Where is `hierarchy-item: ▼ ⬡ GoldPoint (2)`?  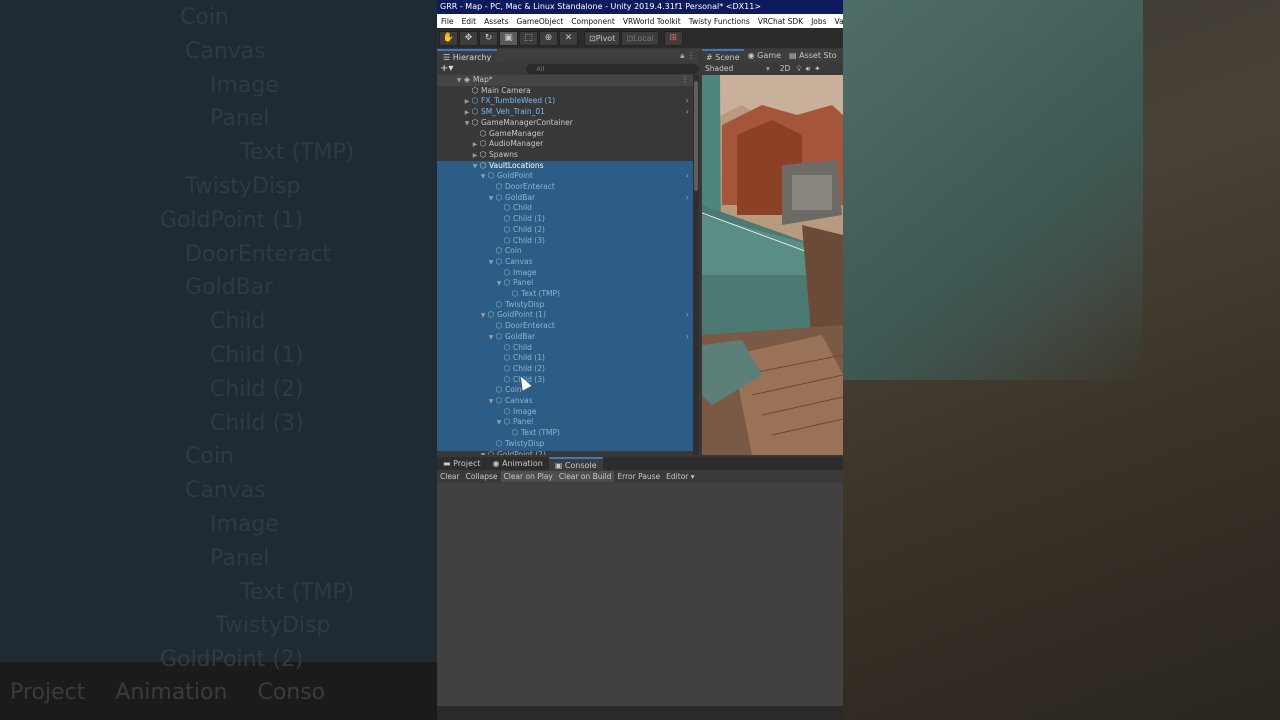
hierarchy-item: ▼ ⬡ GoldPoint (2) is located at coordinates (565, 453).